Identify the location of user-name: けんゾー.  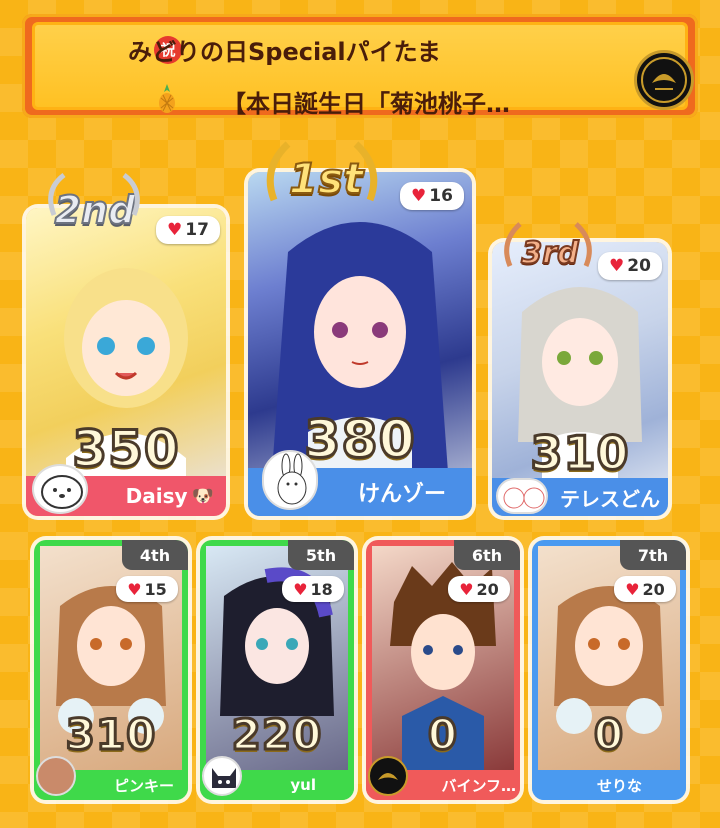
(401, 494).